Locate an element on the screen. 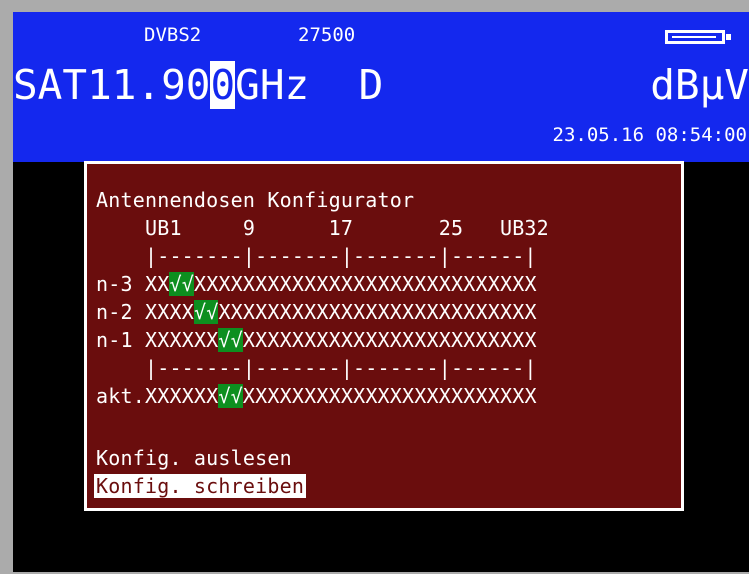 Image resolution: width=749 pixels, height=574 pixels. polarization-label: D is located at coordinates (371, 85).